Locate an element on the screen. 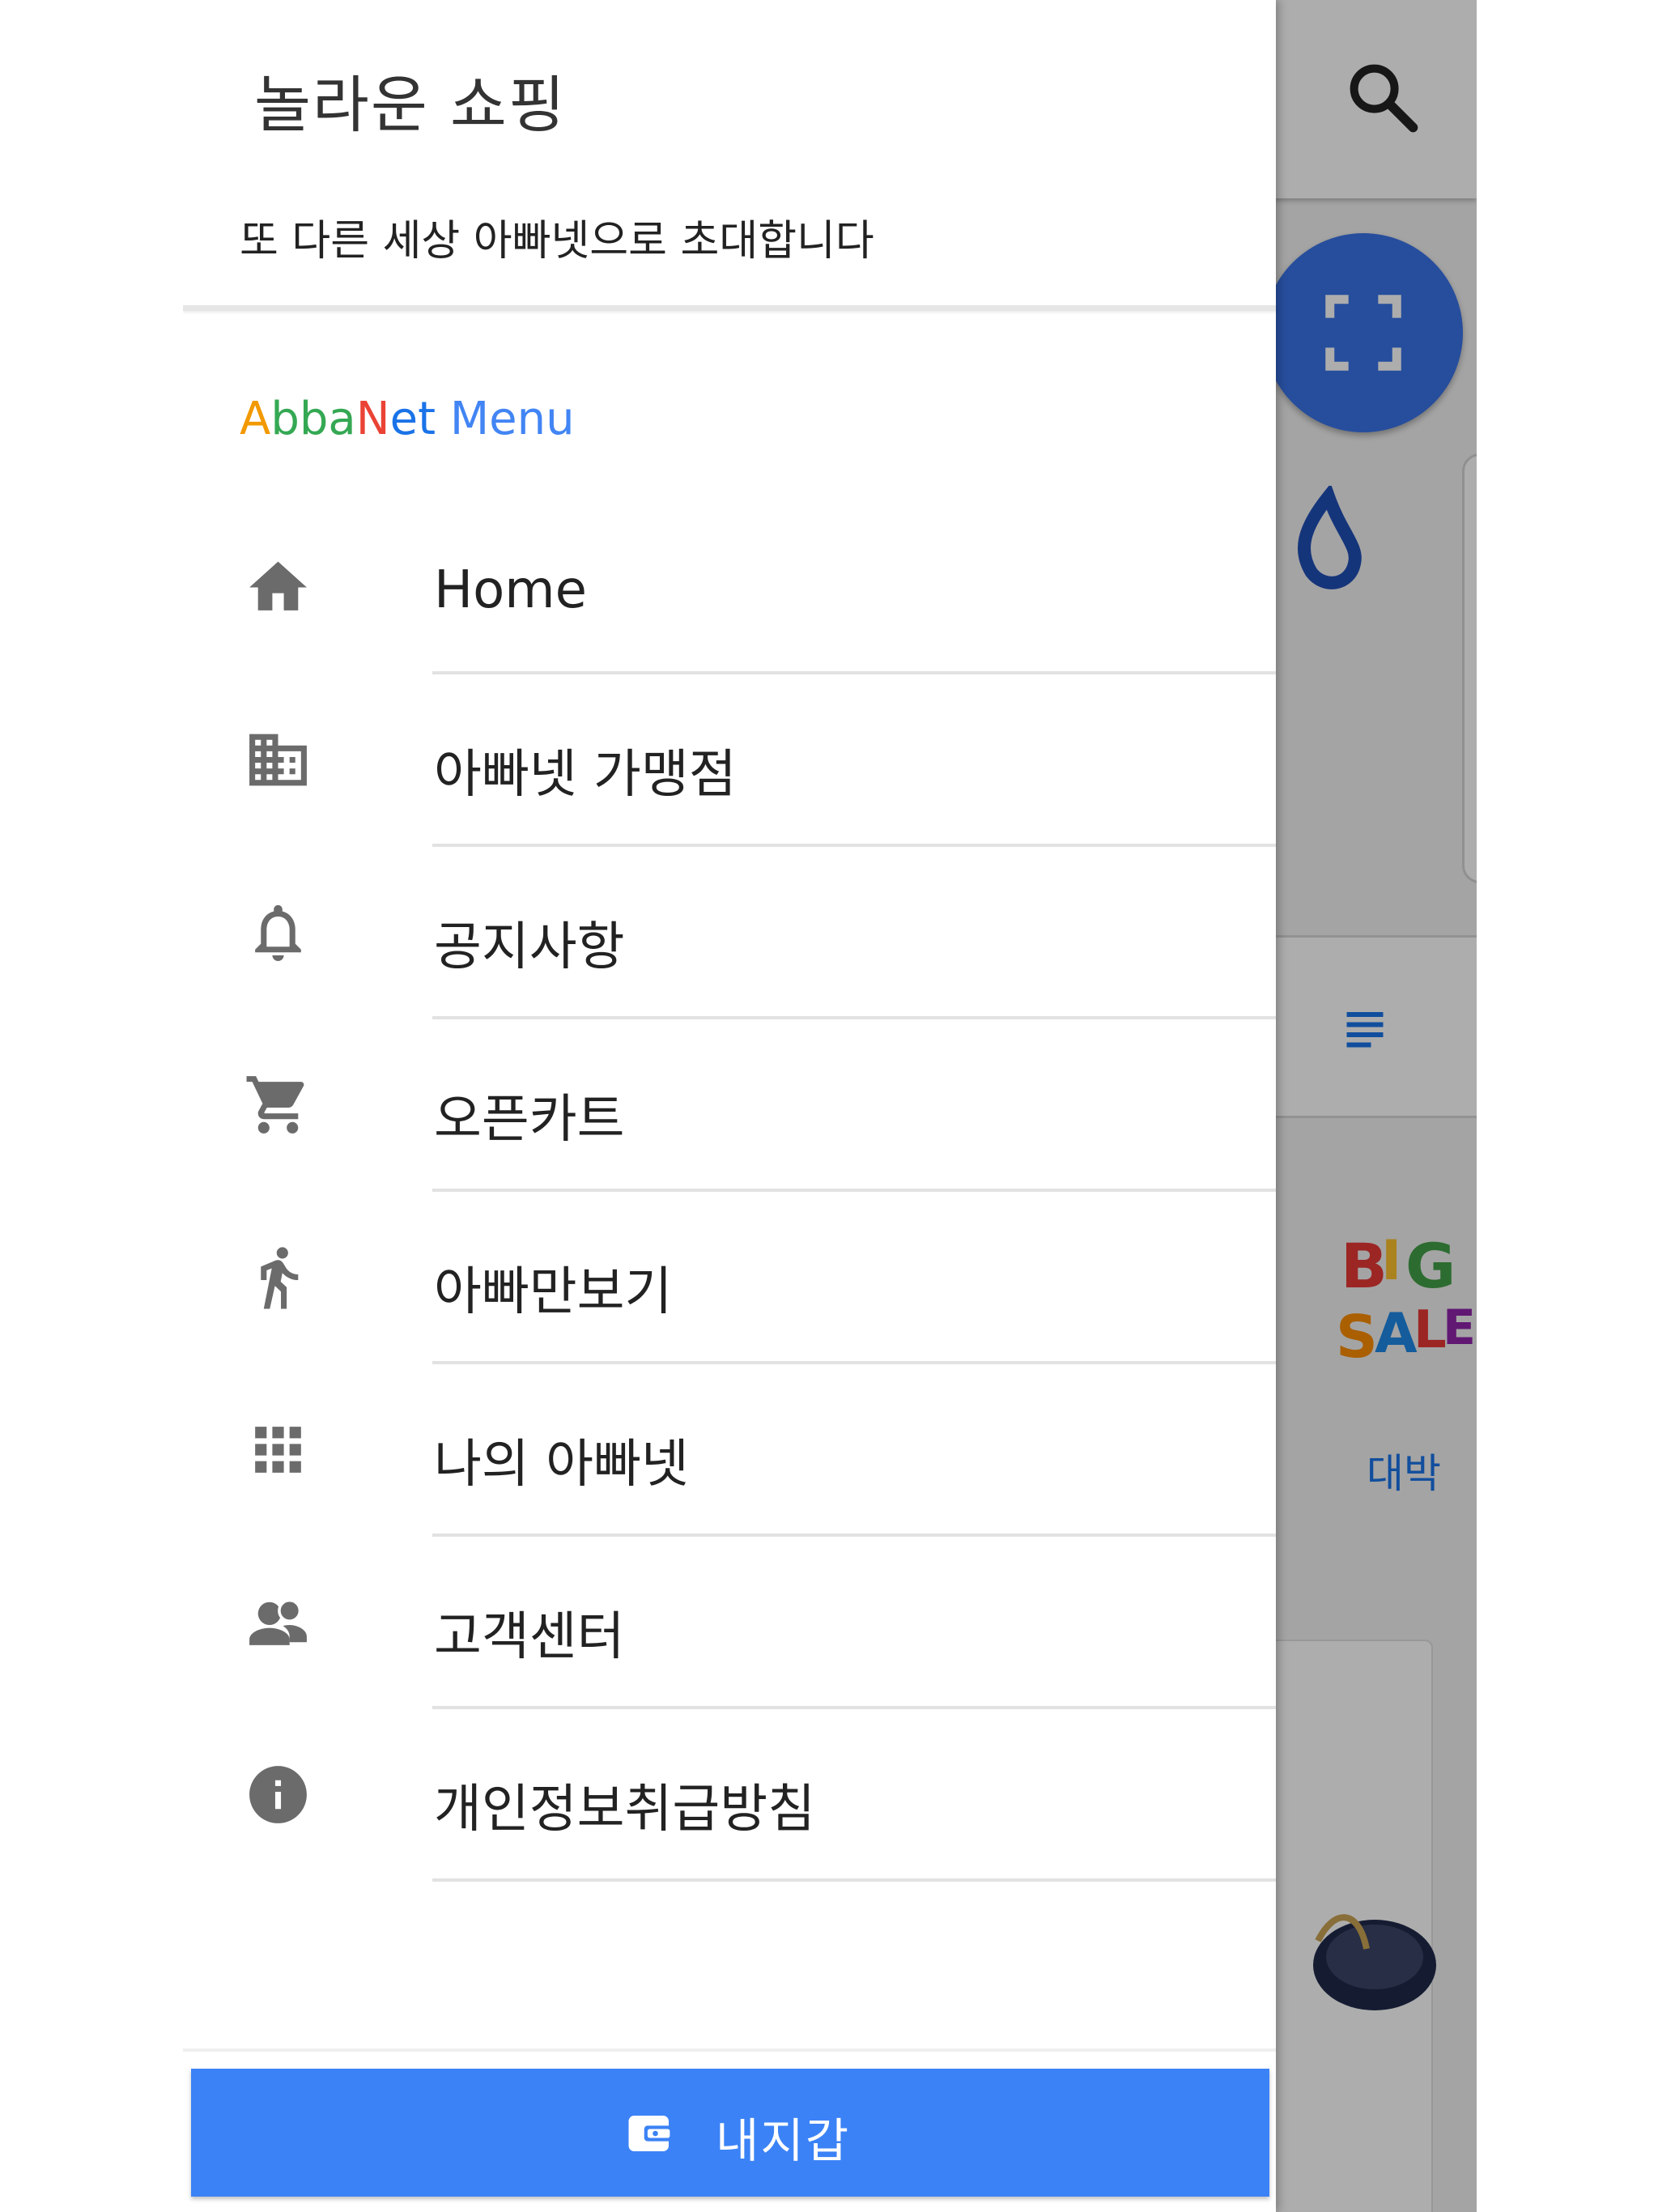  menu-item-label: 개인정보취급방침 is located at coordinates (625, 1810).